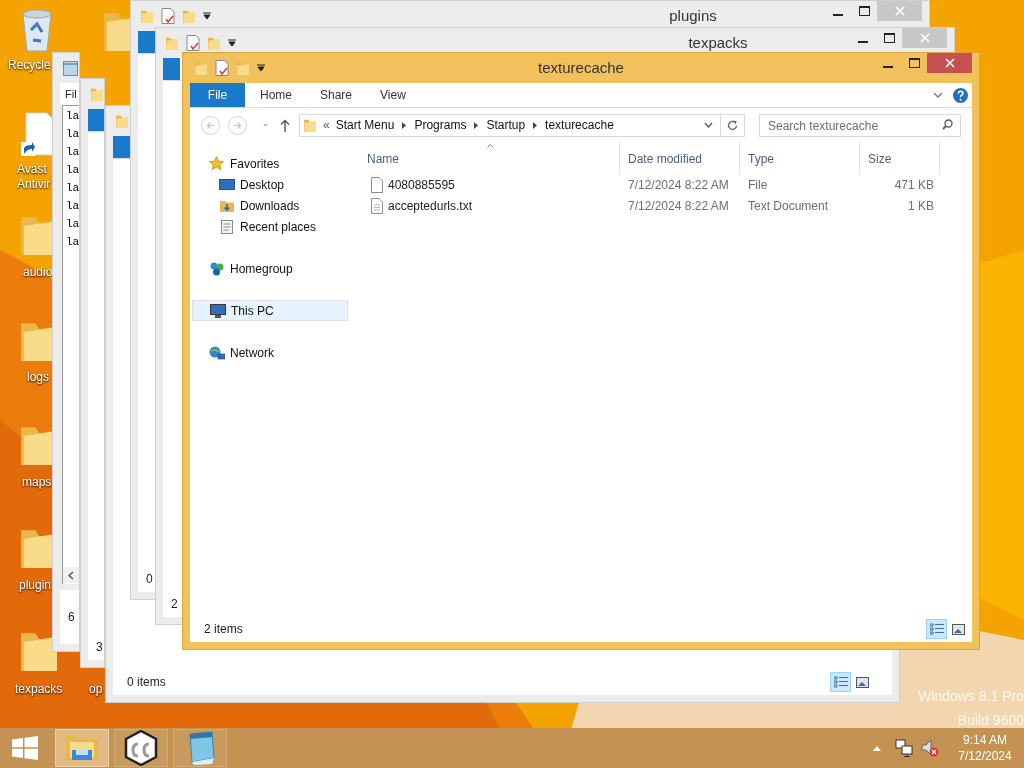  What do you see at coordinates (904, 748) in the screenshot?
I see `network-status-button` at bounding box center [904, 748].